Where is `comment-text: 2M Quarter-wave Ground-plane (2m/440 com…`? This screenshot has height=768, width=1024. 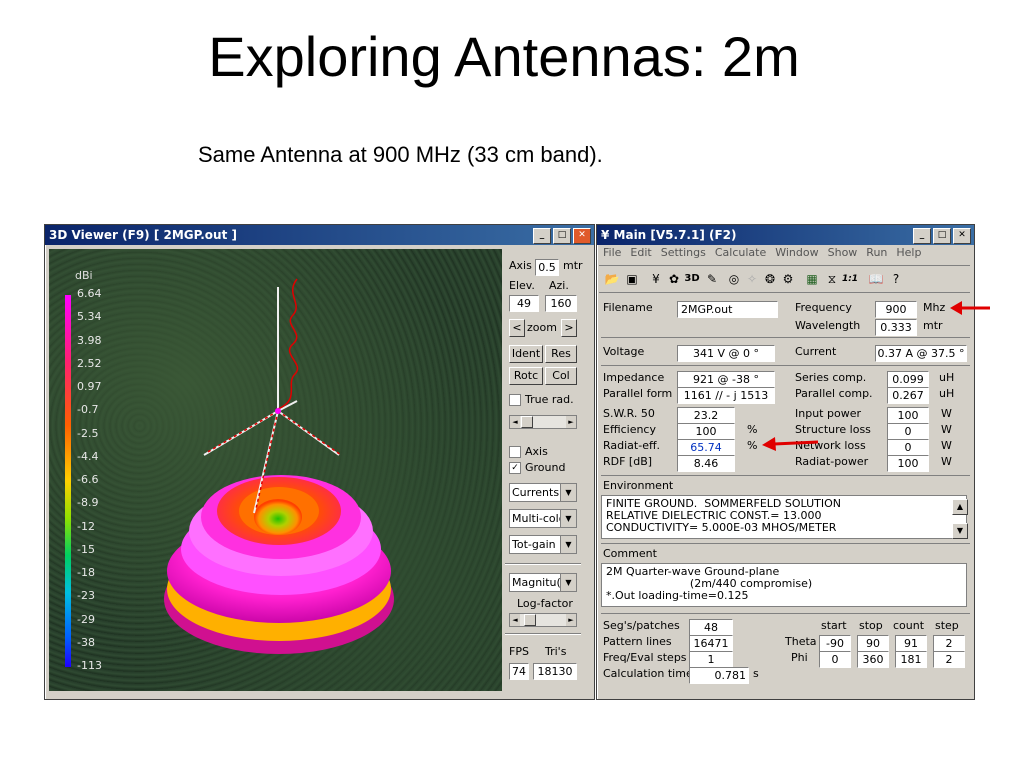 comment-text: 2M Quarter-wave Ground-plane (2m/440 com… is located at coordinates (784, 585).